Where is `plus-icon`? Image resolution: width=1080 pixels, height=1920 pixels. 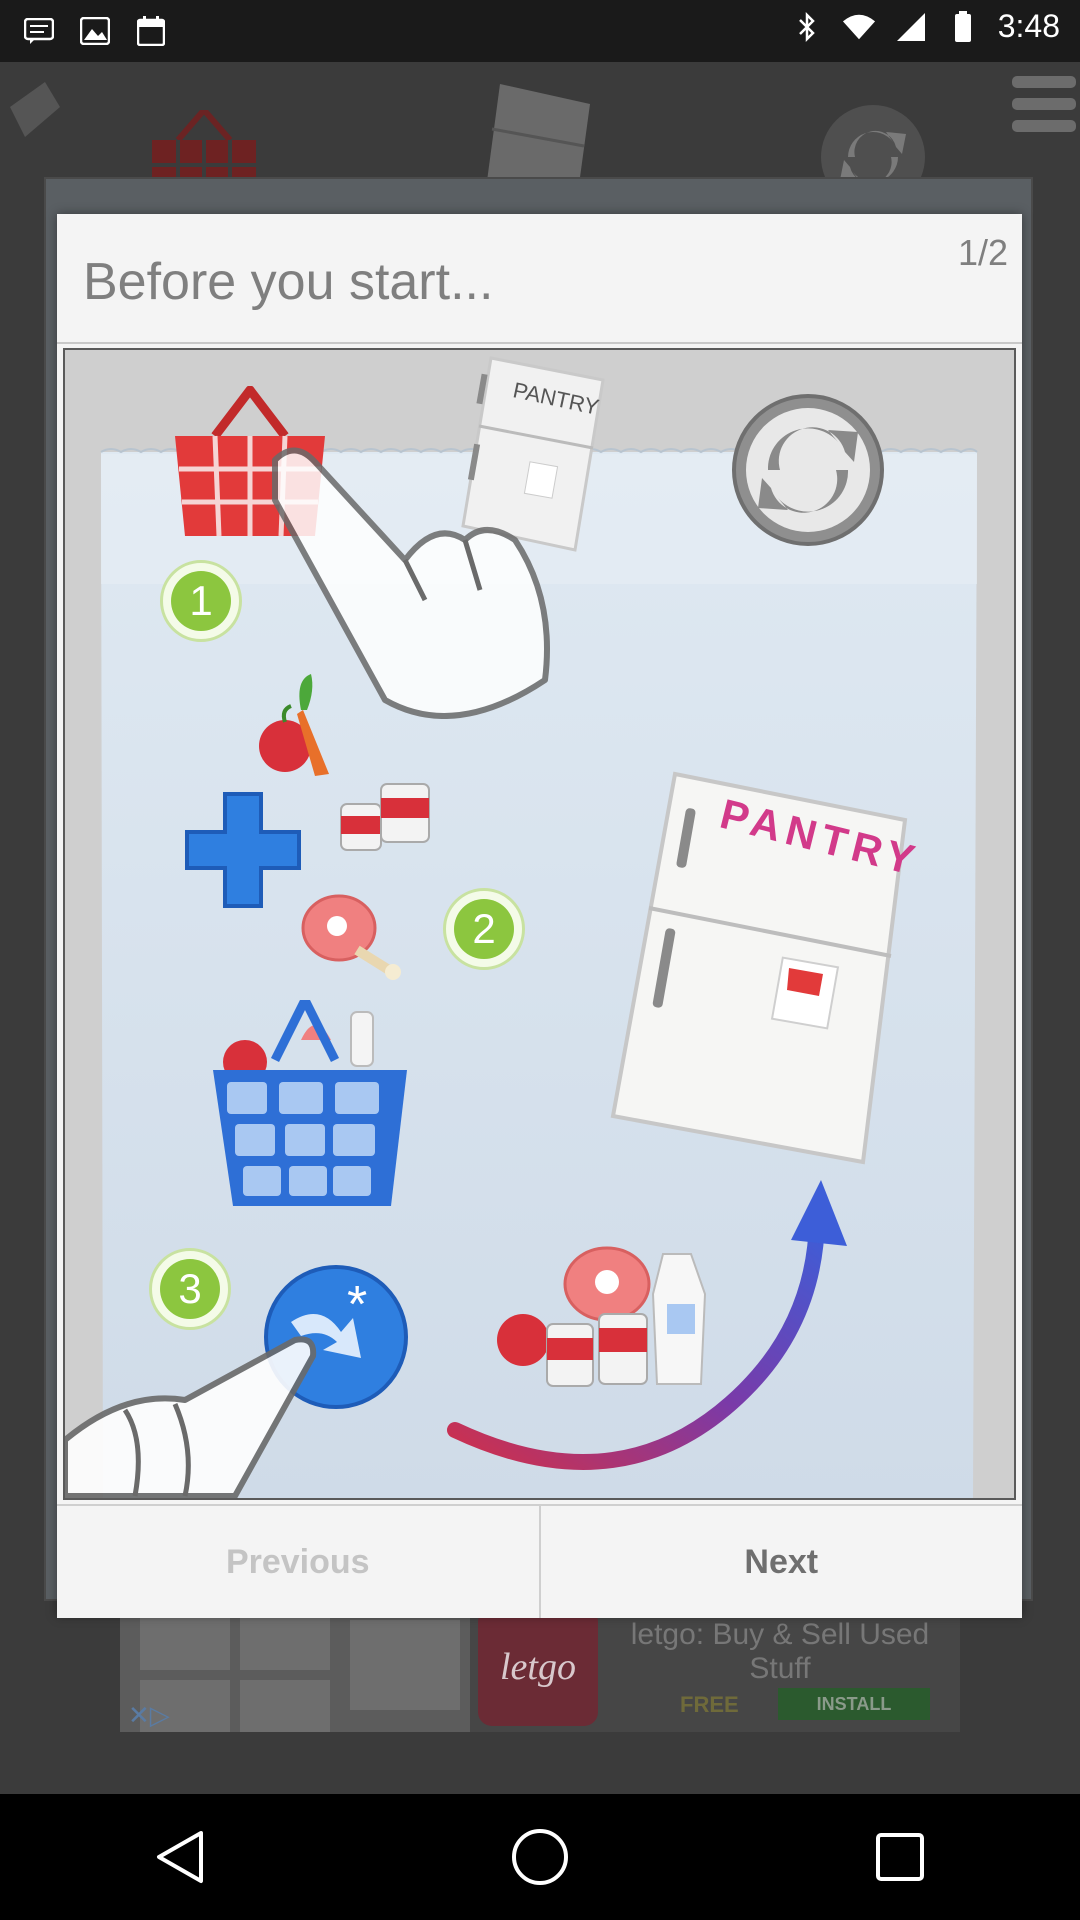
plus-icon is located at coordinates (243, 850).